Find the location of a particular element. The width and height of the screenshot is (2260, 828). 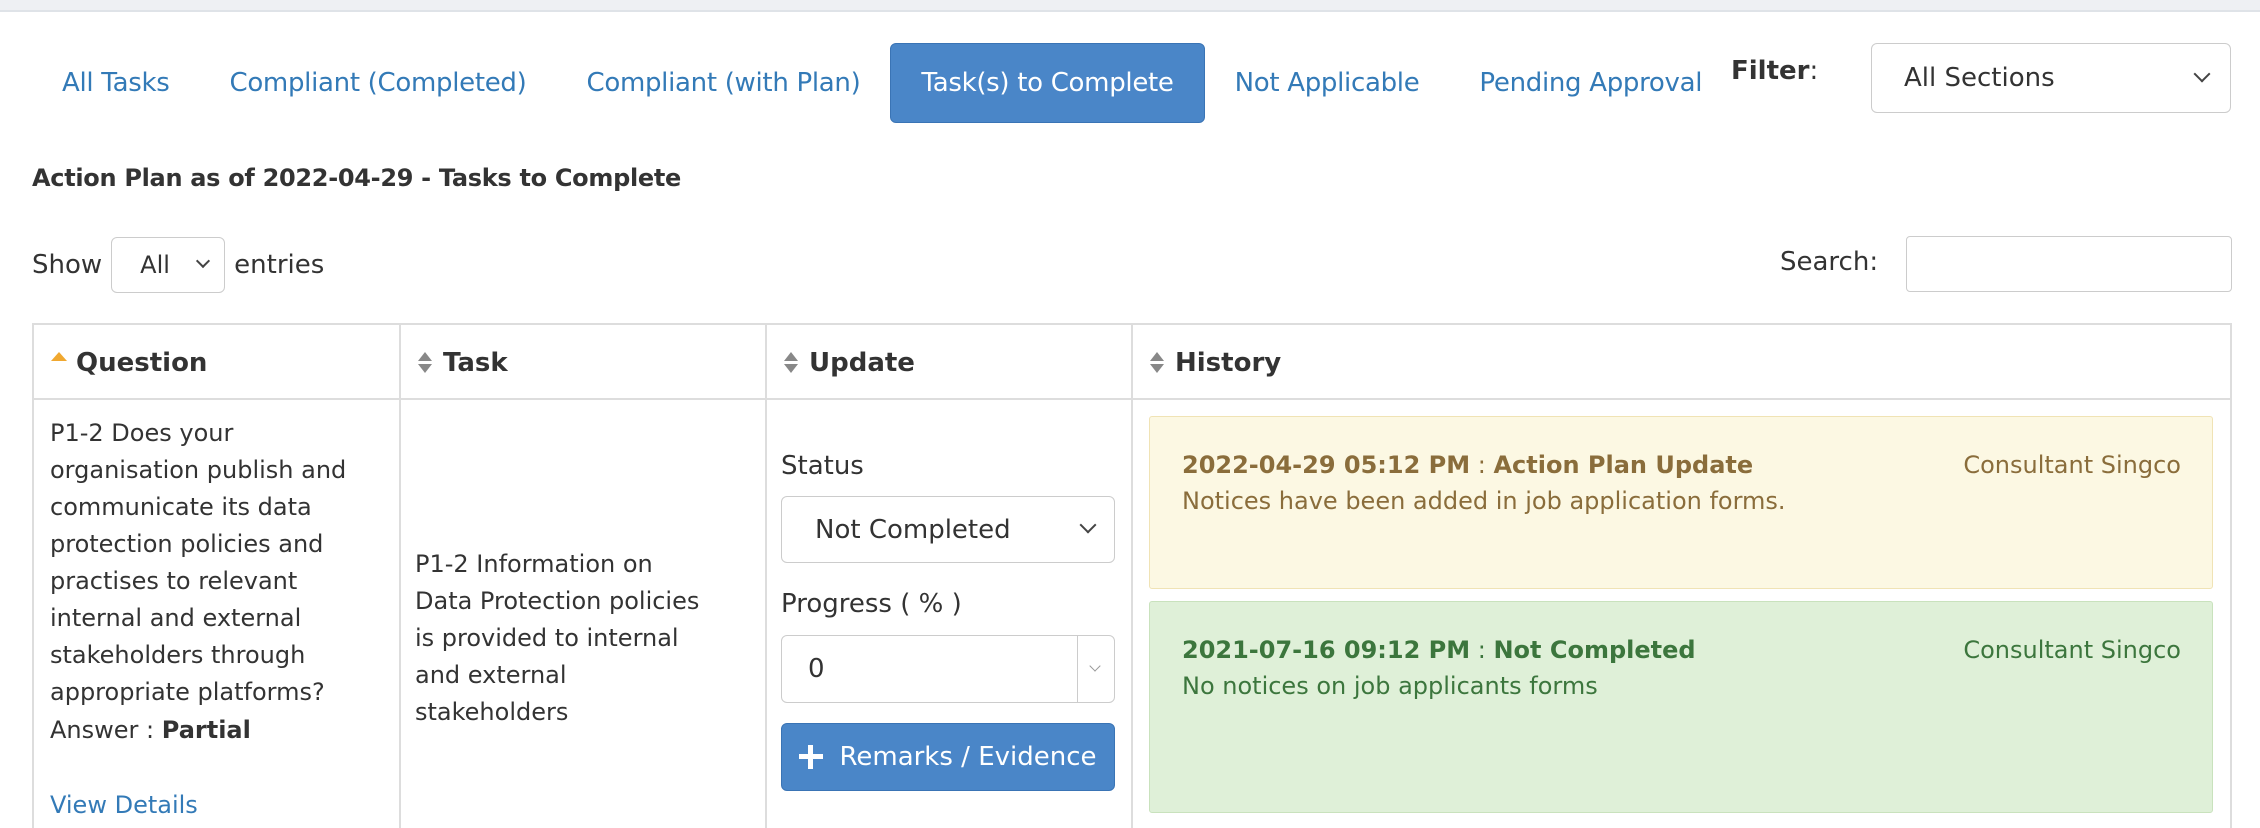

history-datetime: 2022-04-29 05:12 PM is located at coordinates (1326, 465).